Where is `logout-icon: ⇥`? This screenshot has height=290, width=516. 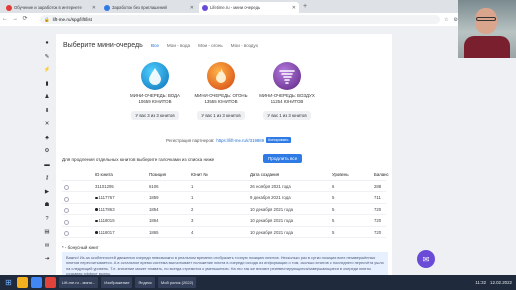 logout-icon: ⇥ is located at coordinates (47, 259).